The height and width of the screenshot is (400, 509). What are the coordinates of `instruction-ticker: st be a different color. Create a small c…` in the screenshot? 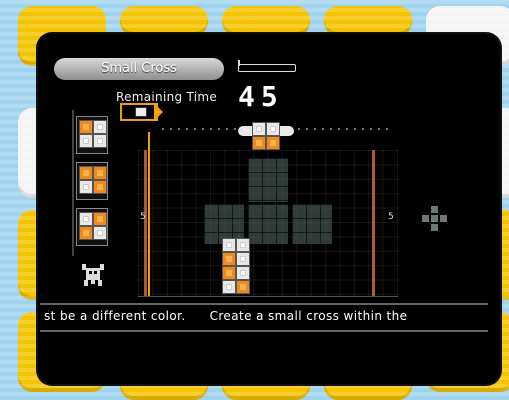 It's located at (225, 316).